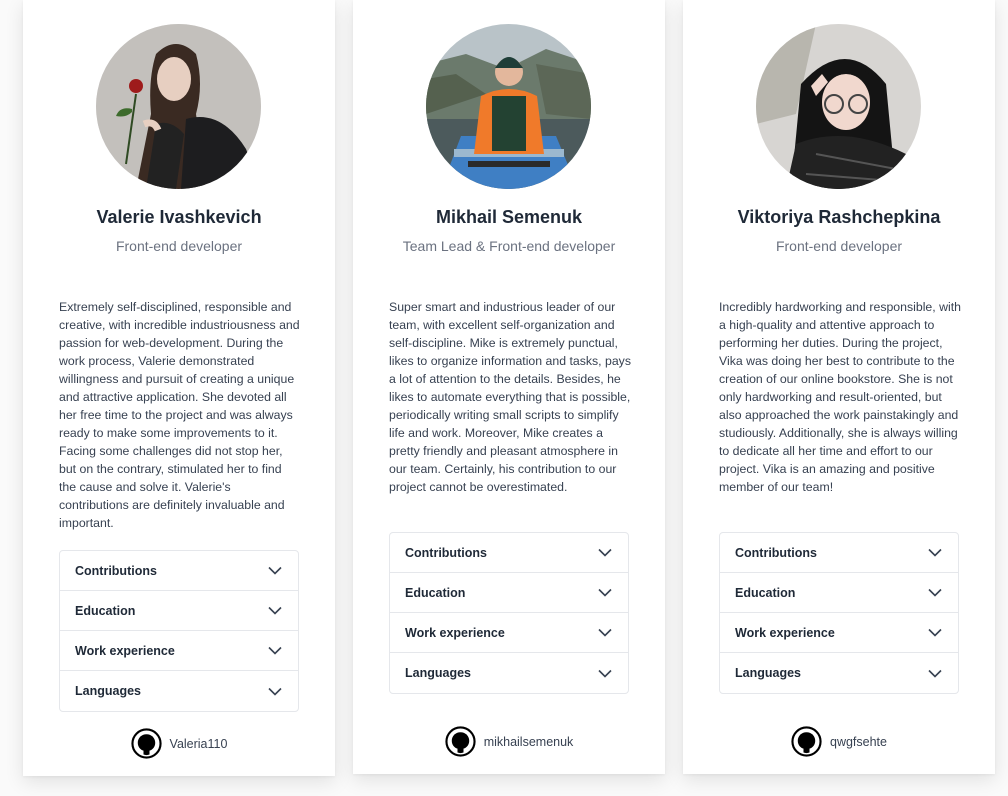 The width and height of the screenshot is (1008, 796). I want to click on github-link: mikhailsemenuk, so click(509, 741).